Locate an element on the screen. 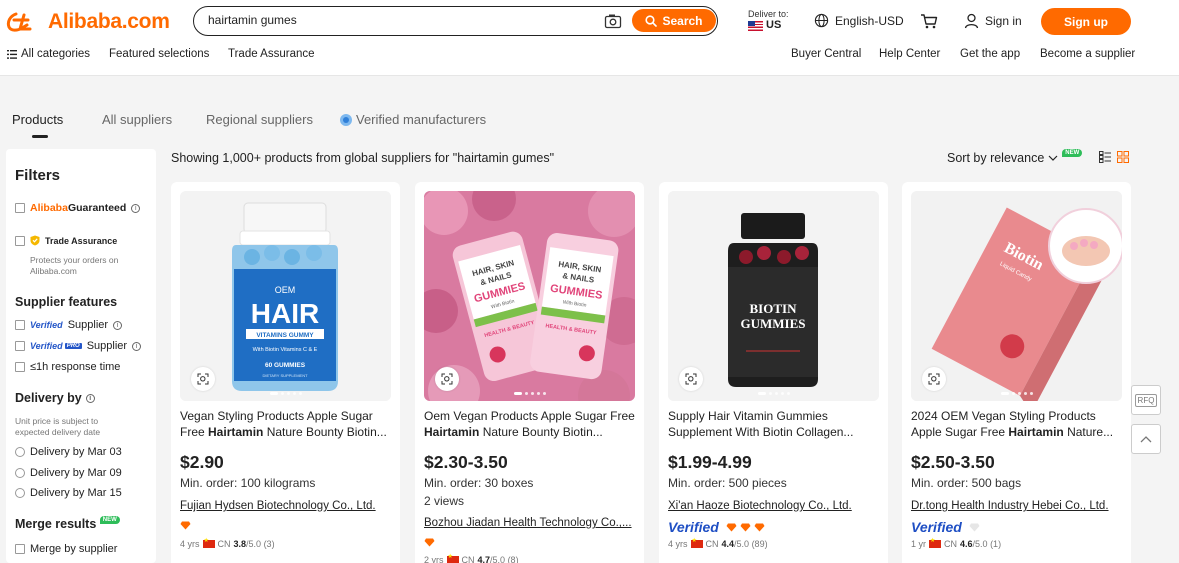 This screenshot has height=563, width=1179. trade-assurance-link: Trade Assurance is located at coordinates (271, 54).